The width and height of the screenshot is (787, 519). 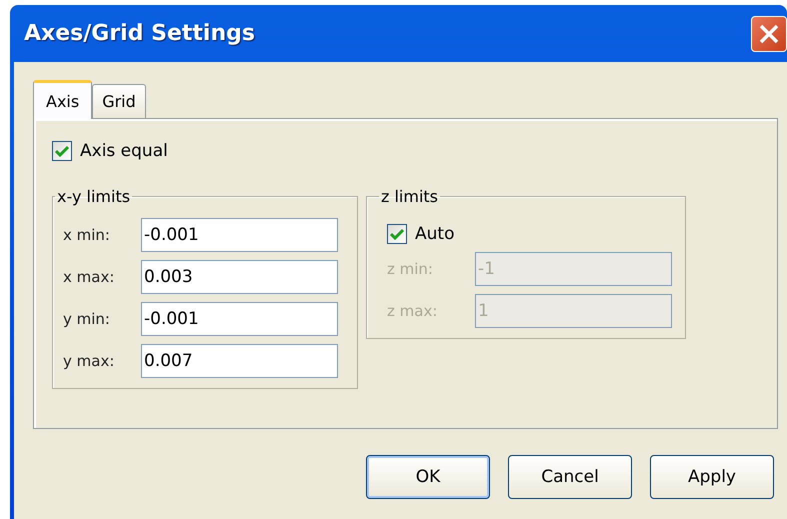 What do you see at coordinates (434, 234) in the screenshot?
I see `checkbox-label: Auto` at bounding box center [434, 234].